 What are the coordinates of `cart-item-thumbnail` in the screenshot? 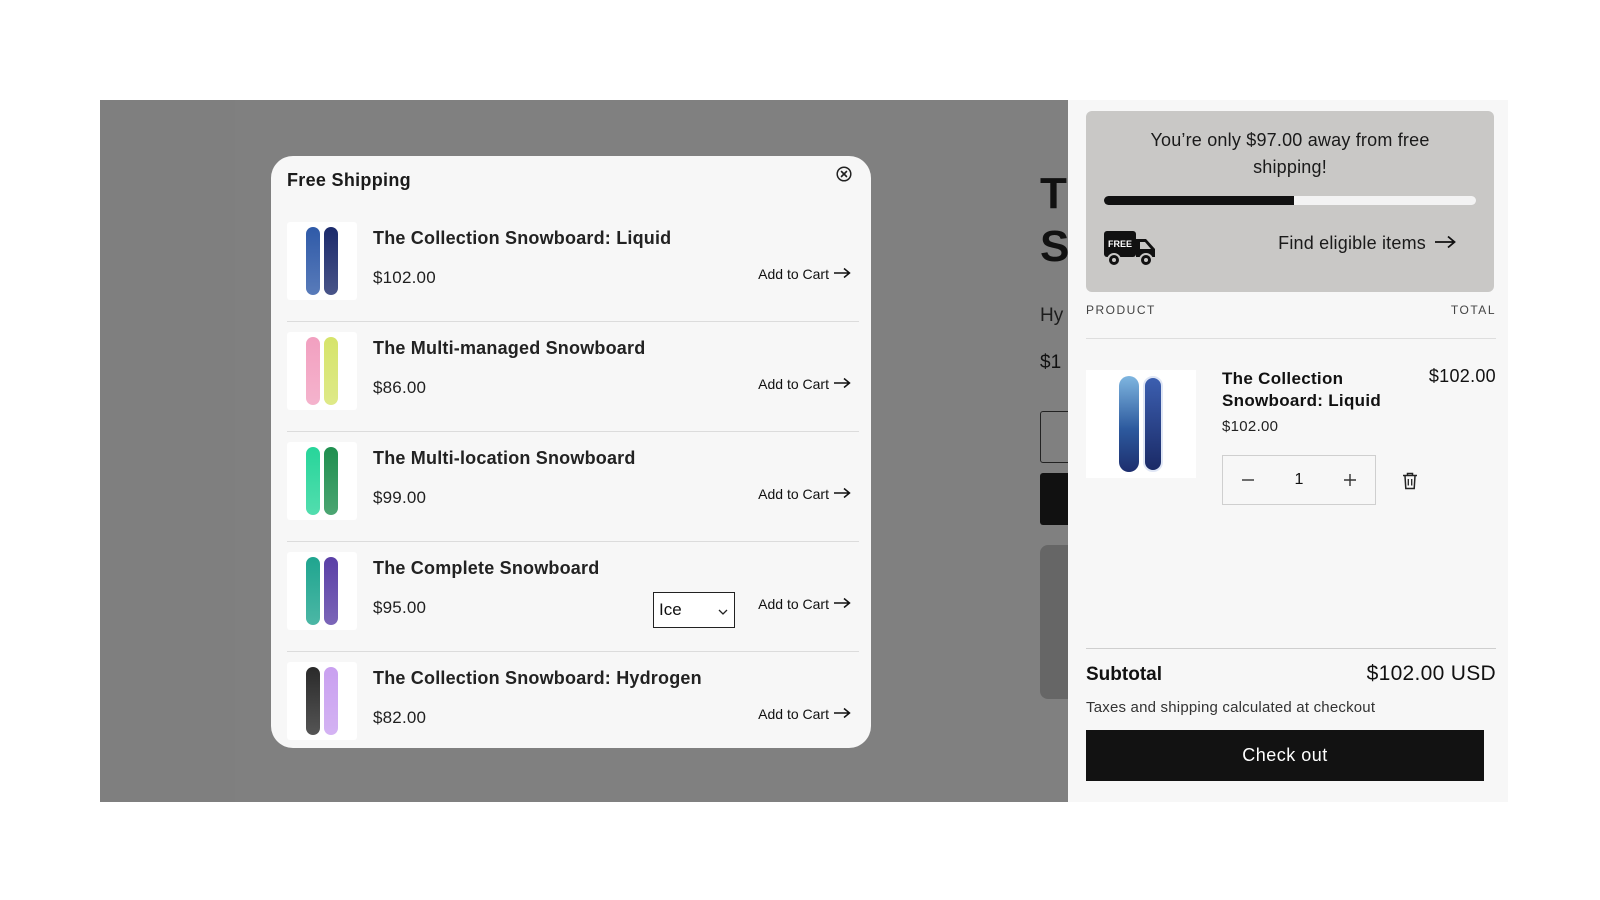 It's located at (1141, 424).